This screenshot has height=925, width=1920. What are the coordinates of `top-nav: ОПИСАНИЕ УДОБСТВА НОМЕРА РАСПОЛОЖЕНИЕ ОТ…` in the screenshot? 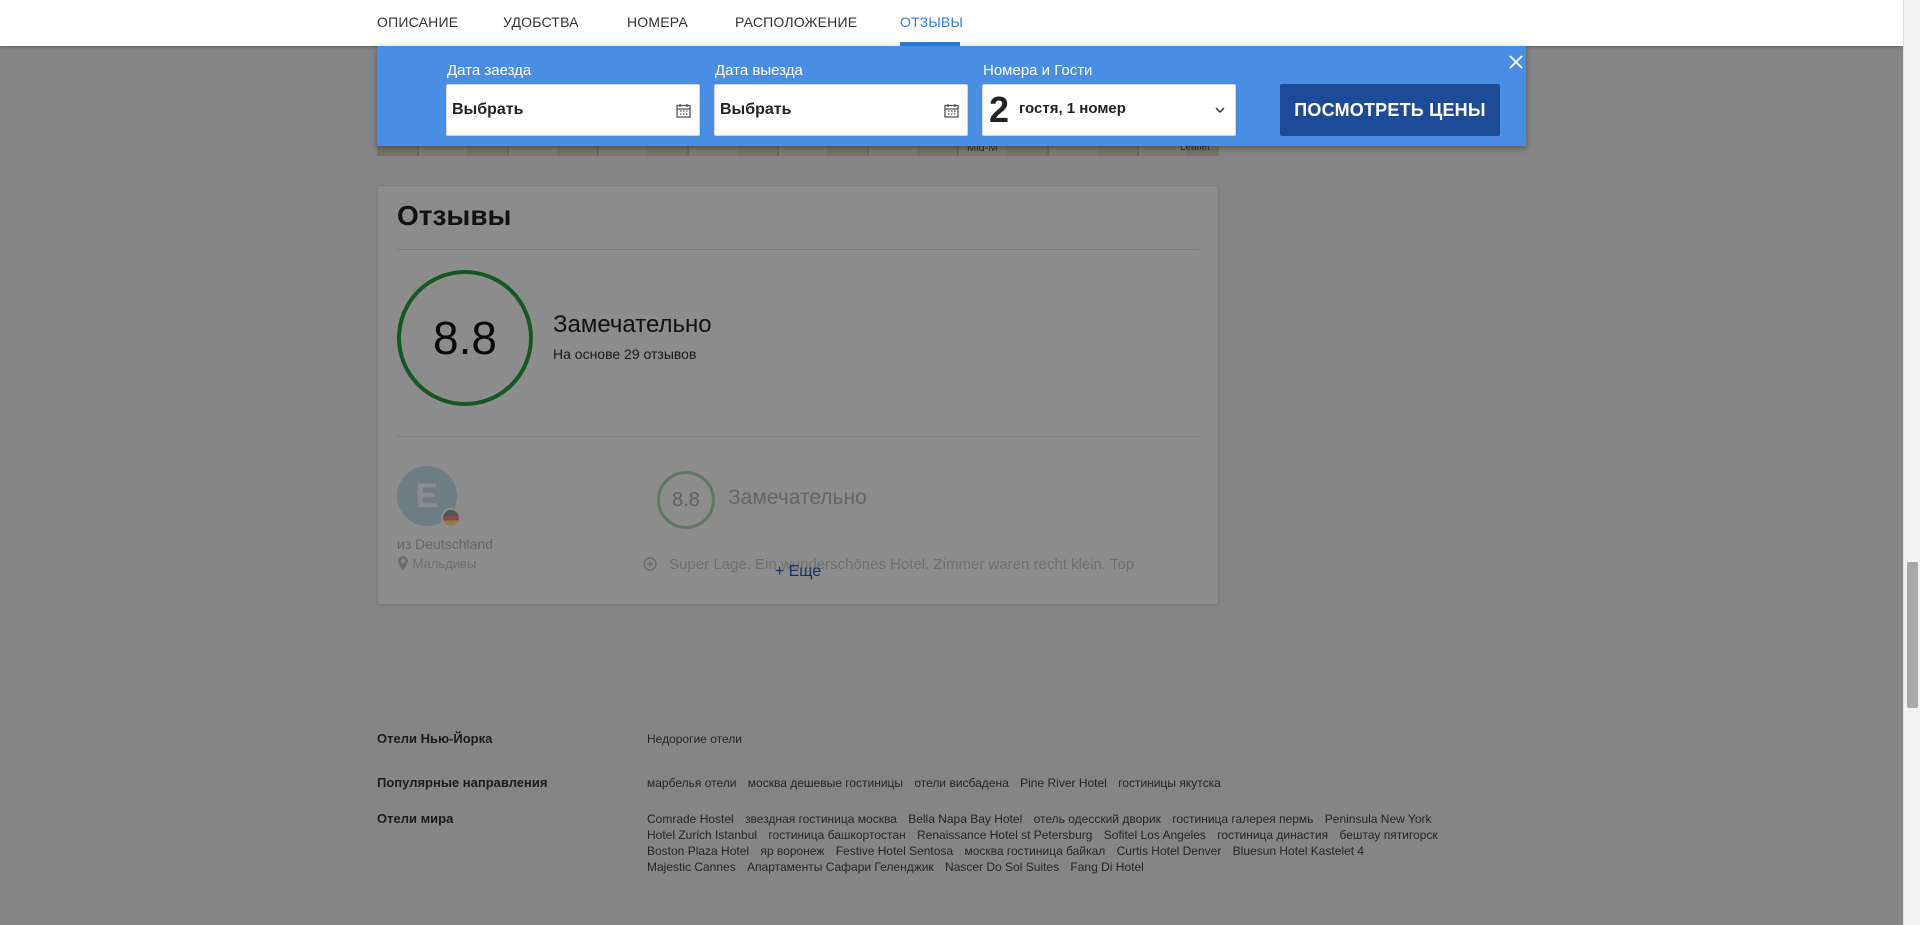 It's located at (951, 23).